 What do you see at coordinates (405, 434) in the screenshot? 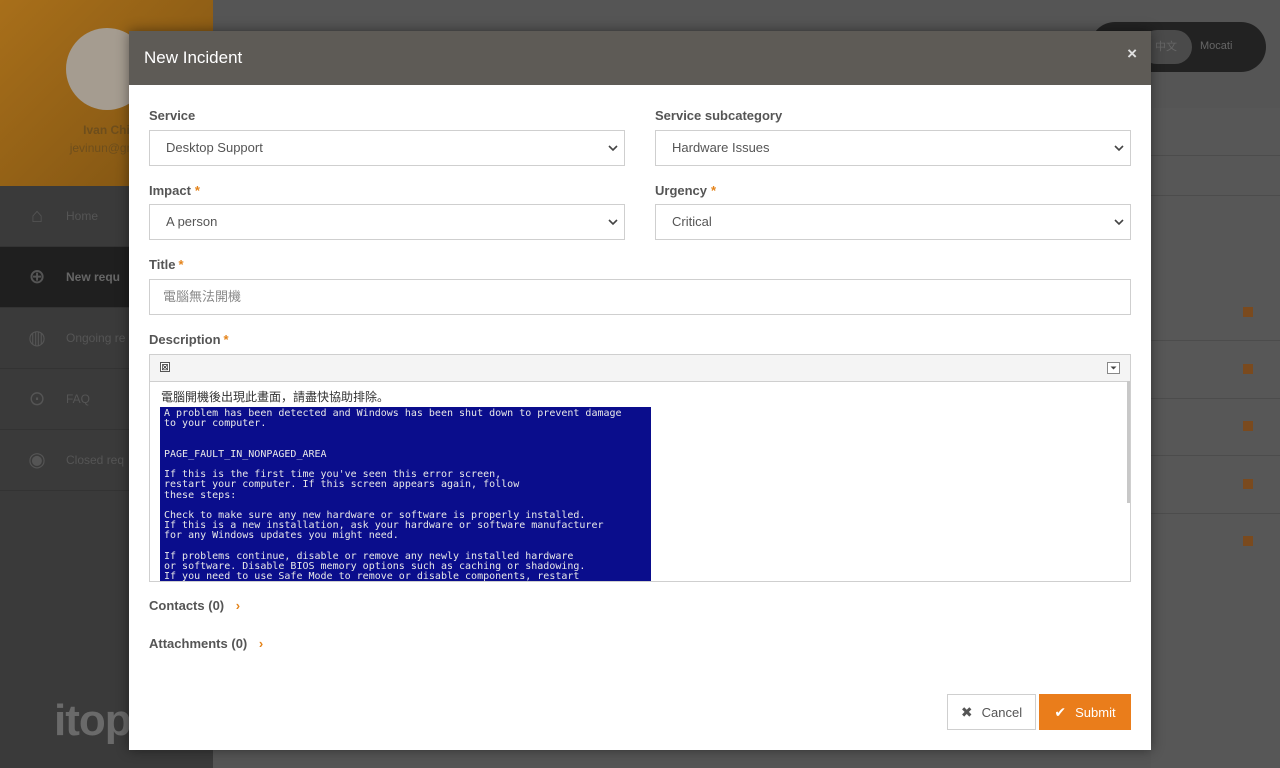
I see `error-screenshot-line` at bounding box center [405, 434].